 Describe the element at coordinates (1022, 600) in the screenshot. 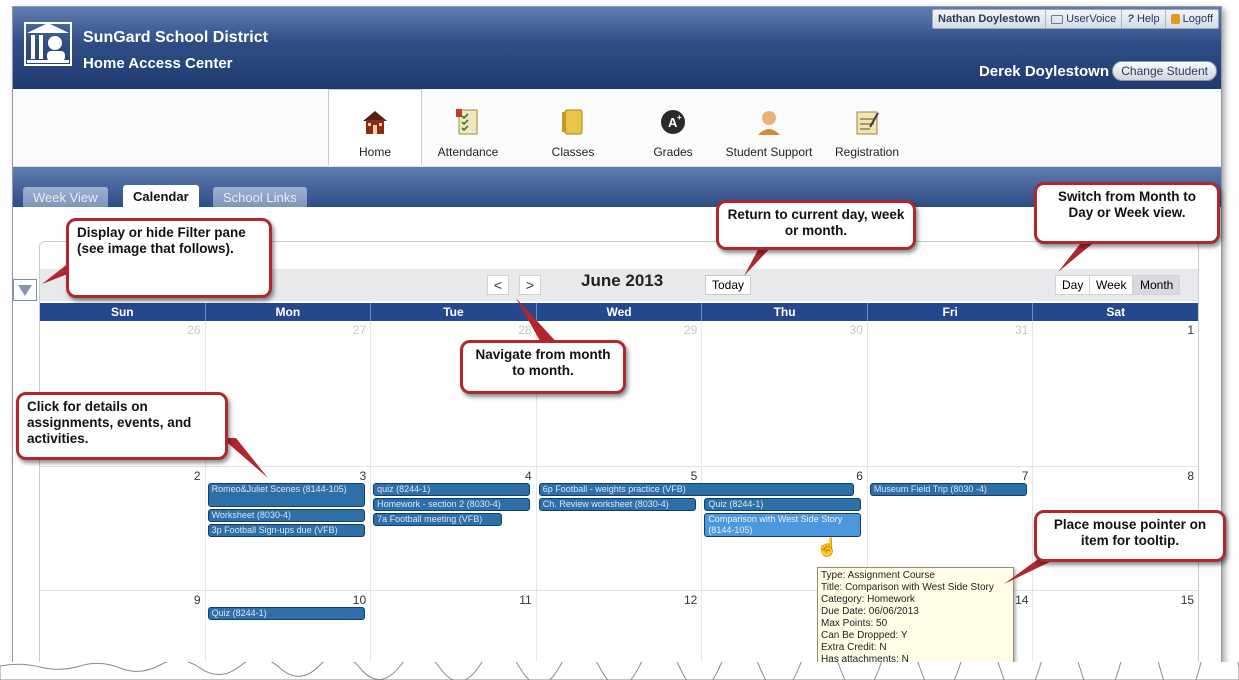

I see `day-number: 14` at that location.